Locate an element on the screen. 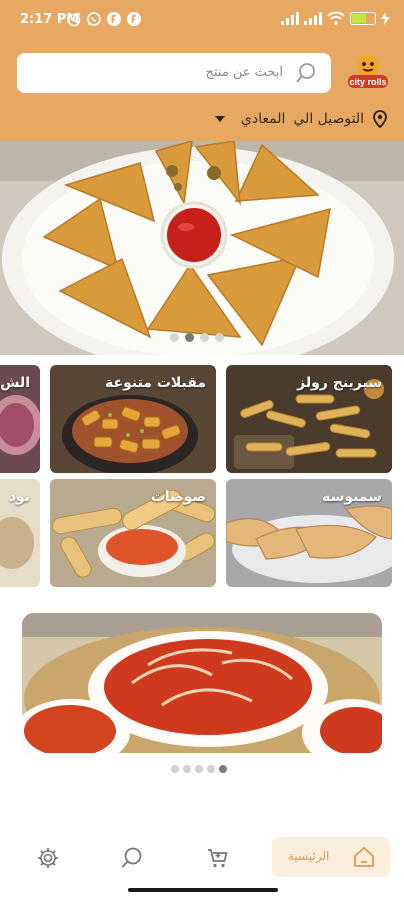  battery-icon is located at coordinates (363, 18).